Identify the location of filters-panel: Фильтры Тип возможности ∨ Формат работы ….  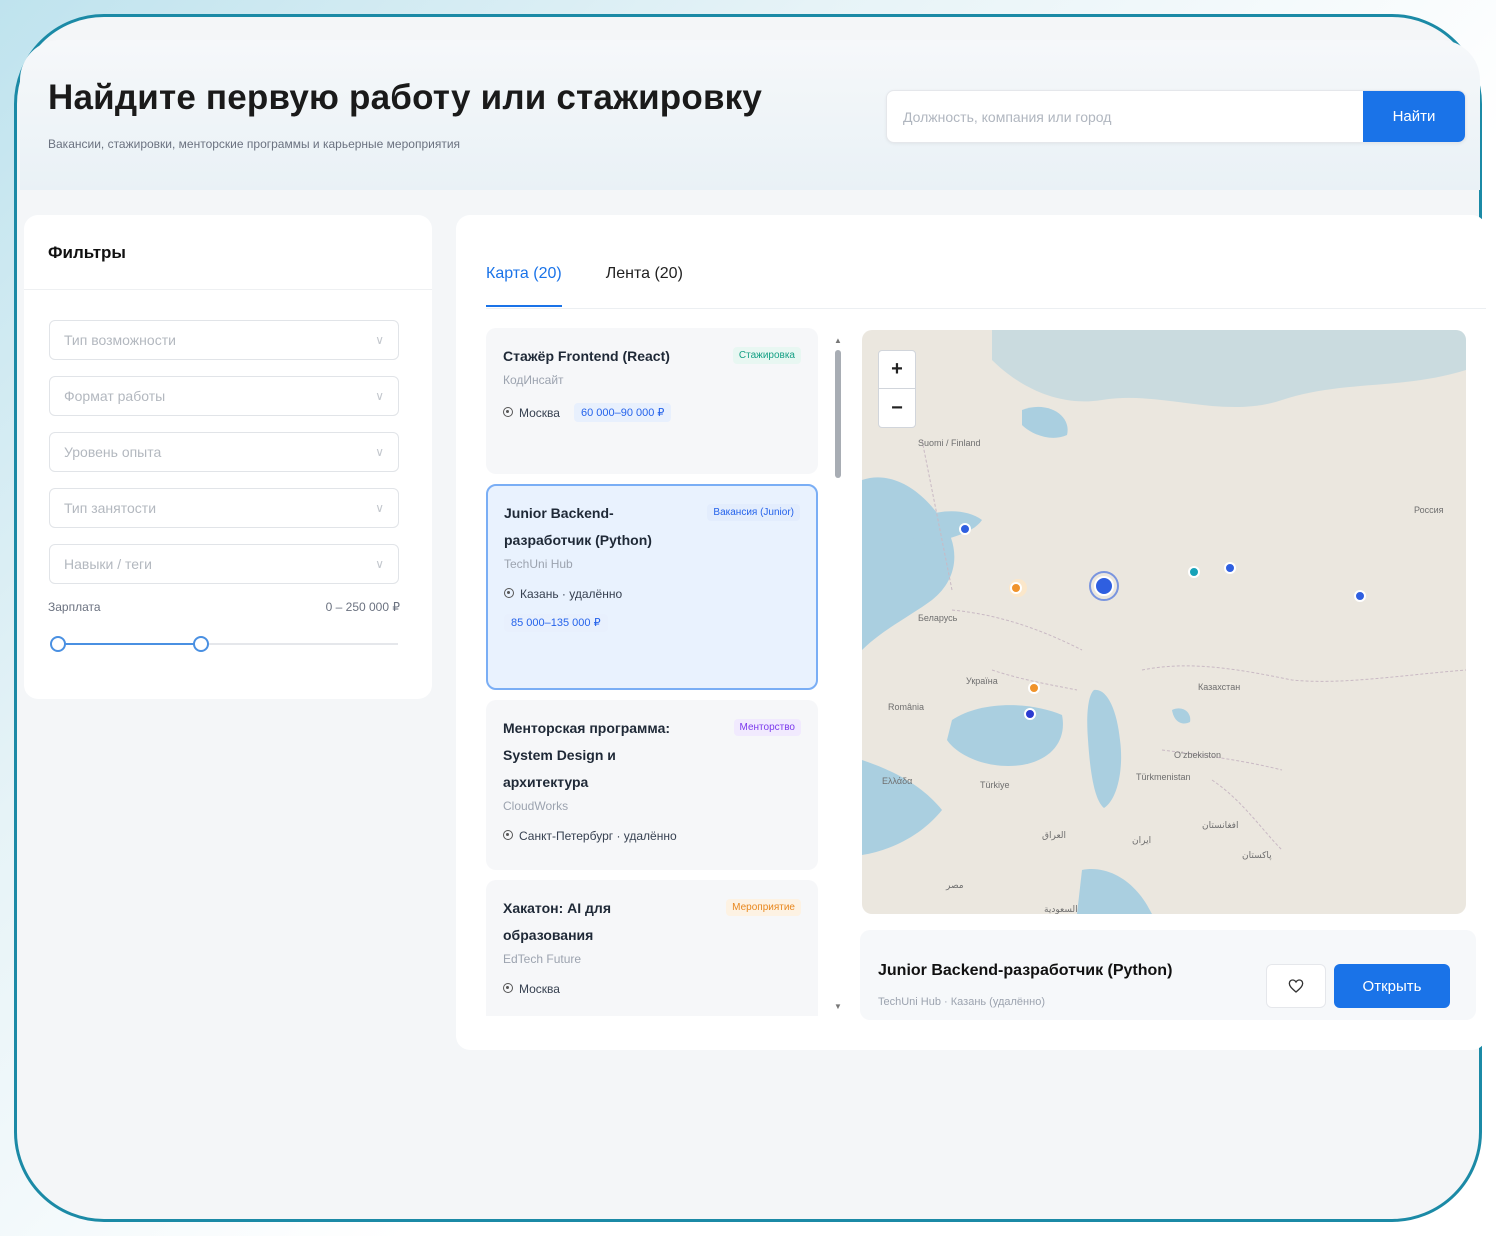
(228, 457).